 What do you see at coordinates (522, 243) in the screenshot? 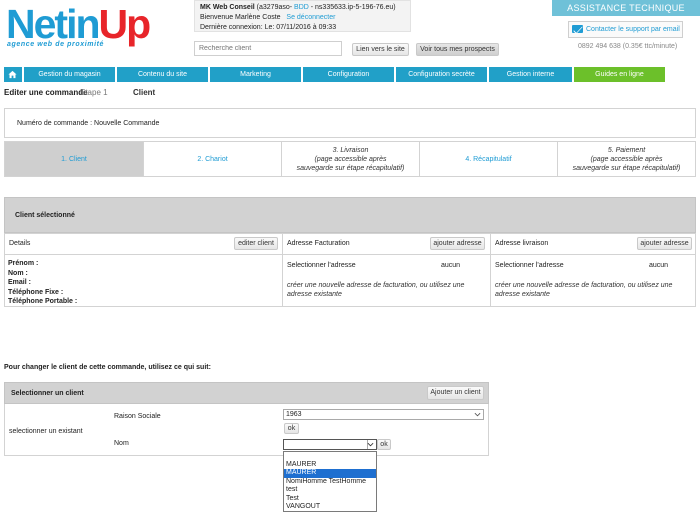
I see `shipping-address-label: Adresse livraison` at bounding box center [522, 243].